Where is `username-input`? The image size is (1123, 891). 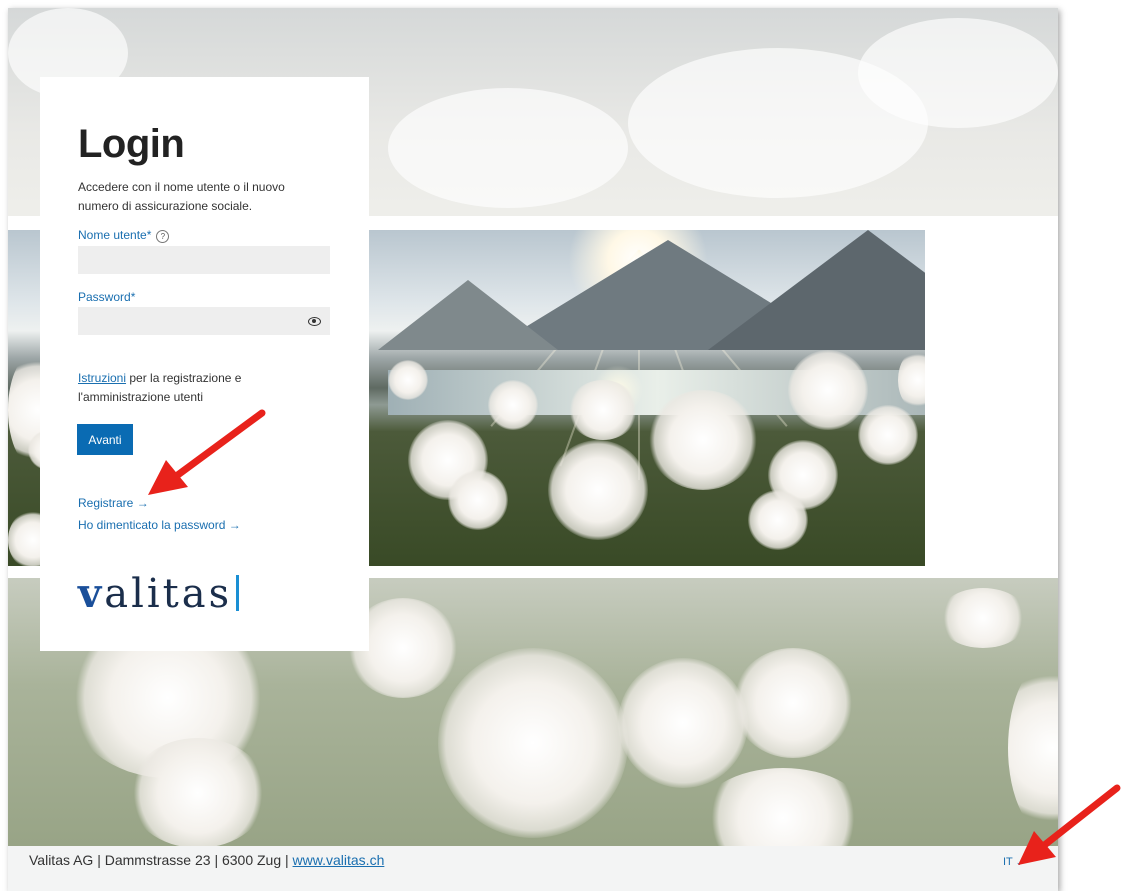 username-input is located at coordinates (204, 260).